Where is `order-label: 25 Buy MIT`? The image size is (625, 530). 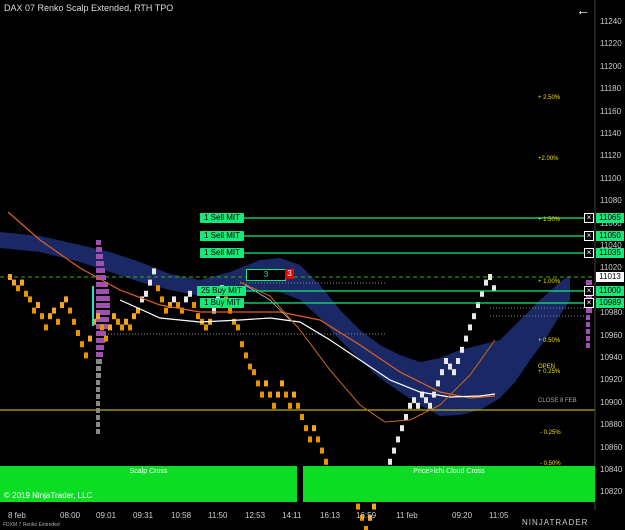
order-label: 25 Buy MIT is located at coordinates (221, 291).